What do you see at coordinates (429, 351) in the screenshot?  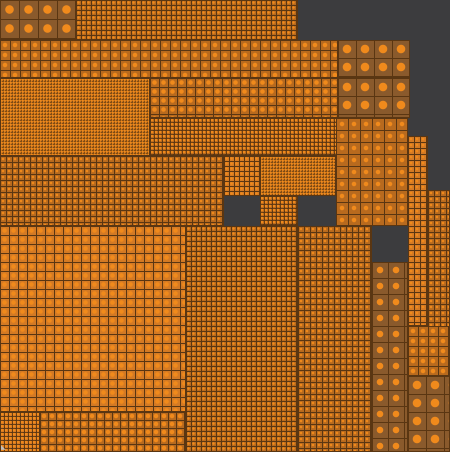 I see `tile-region-medium-tiles-corner` at bounding box center [429, 351].